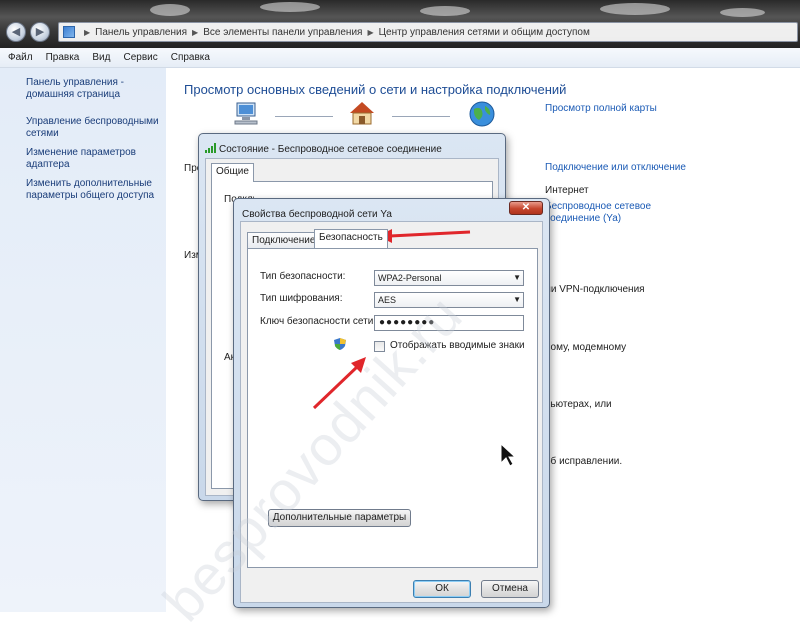 This screenshot has height=634, width=800. Describe the element at coordinates (430, 234) in the screenshot. I see `annotation-arrow-security-tab` at that location.